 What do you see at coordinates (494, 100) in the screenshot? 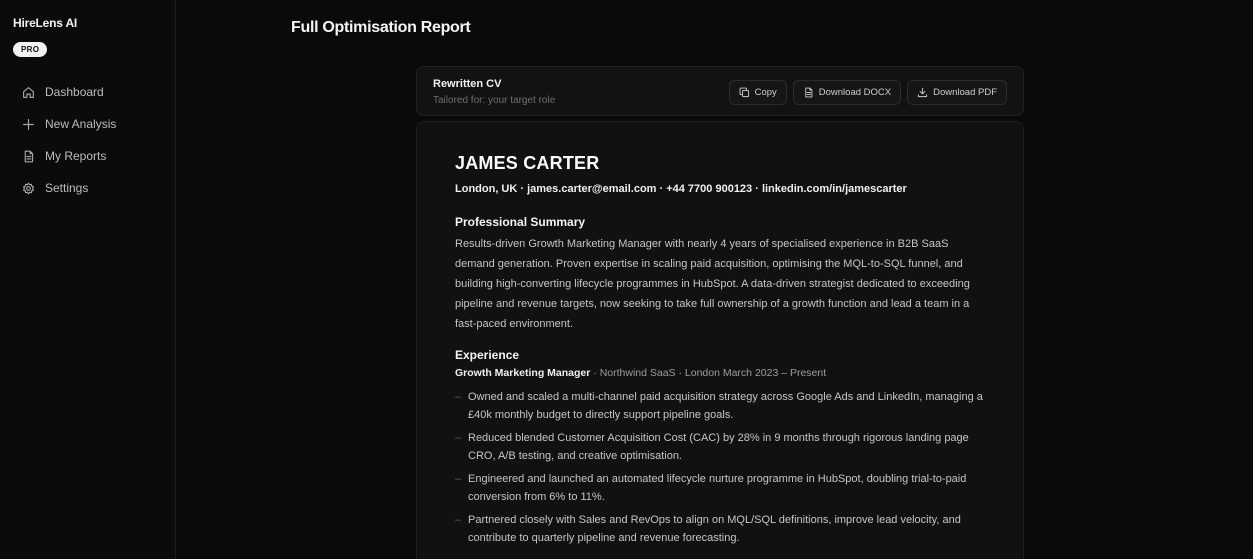
I see `cv-header-subtitle: Tailored for: your target role` at bounding box center [494, 100].